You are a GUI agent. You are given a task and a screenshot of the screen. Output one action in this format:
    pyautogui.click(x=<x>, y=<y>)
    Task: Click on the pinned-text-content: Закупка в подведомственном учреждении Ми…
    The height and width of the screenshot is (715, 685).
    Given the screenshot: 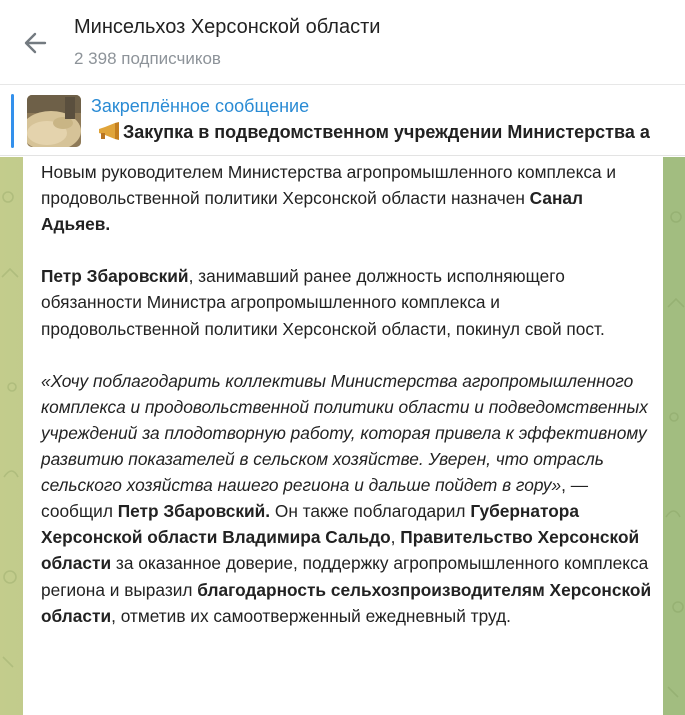 What is the action you would take?
    pyautogui.click(x=386, y=132)
    